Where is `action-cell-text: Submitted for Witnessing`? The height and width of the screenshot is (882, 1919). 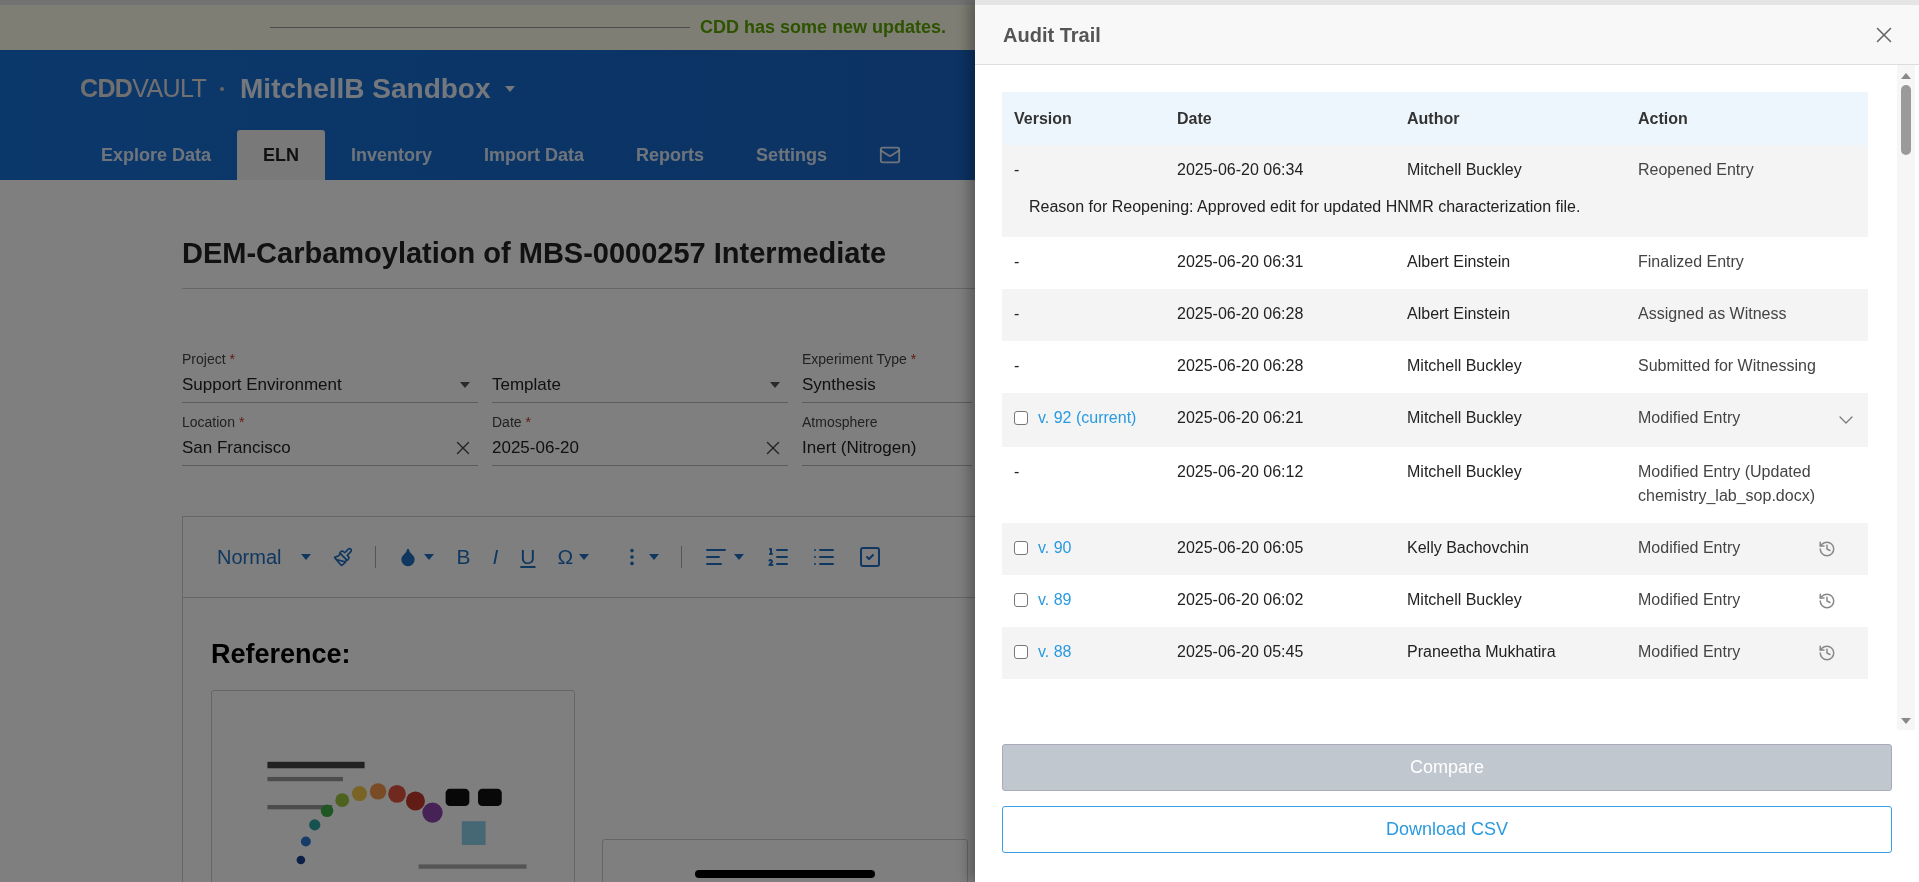
action-cell-text: Submitted for Witnessing is located at coordinates (1727, 366).